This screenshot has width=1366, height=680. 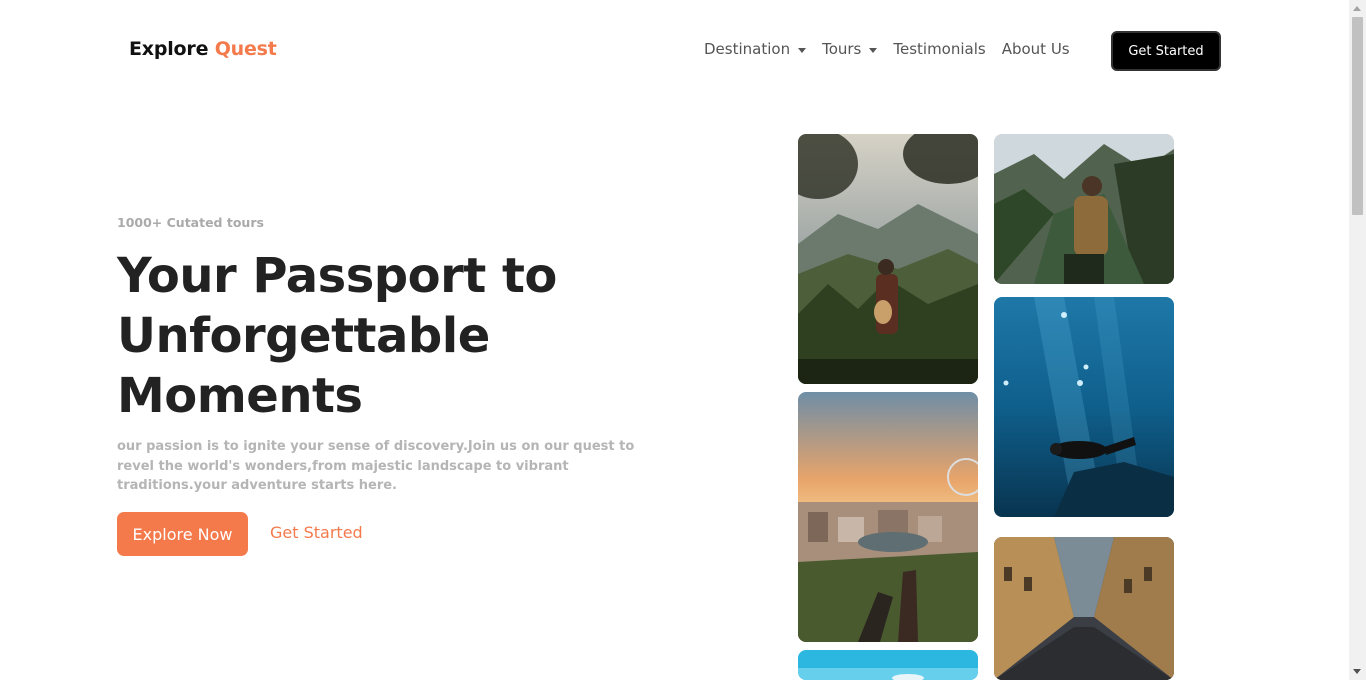 What do you see at coordinates (182, 534) in the screenshot?
I see `explore-now-button: Explore Now` at bounding box center [182, 534].